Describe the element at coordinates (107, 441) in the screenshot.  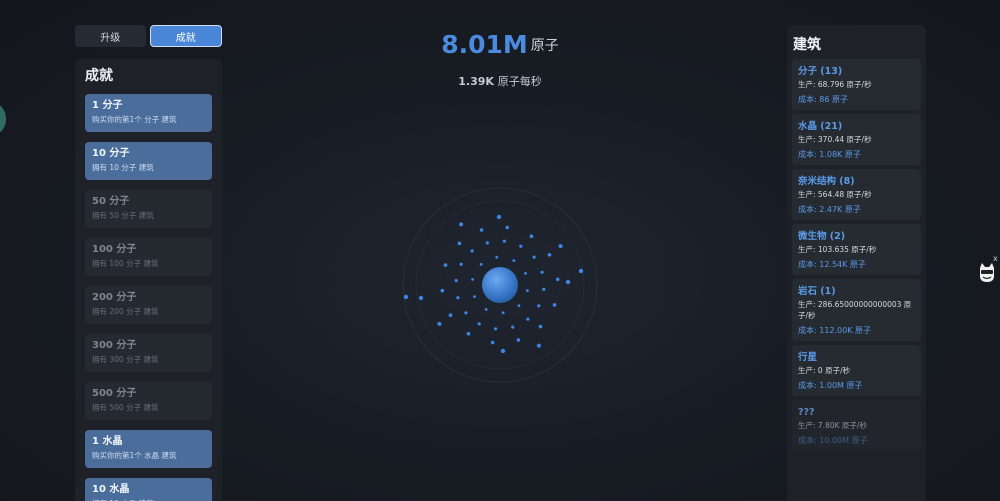
I see `achievement-title: 1 水晶` at that location.